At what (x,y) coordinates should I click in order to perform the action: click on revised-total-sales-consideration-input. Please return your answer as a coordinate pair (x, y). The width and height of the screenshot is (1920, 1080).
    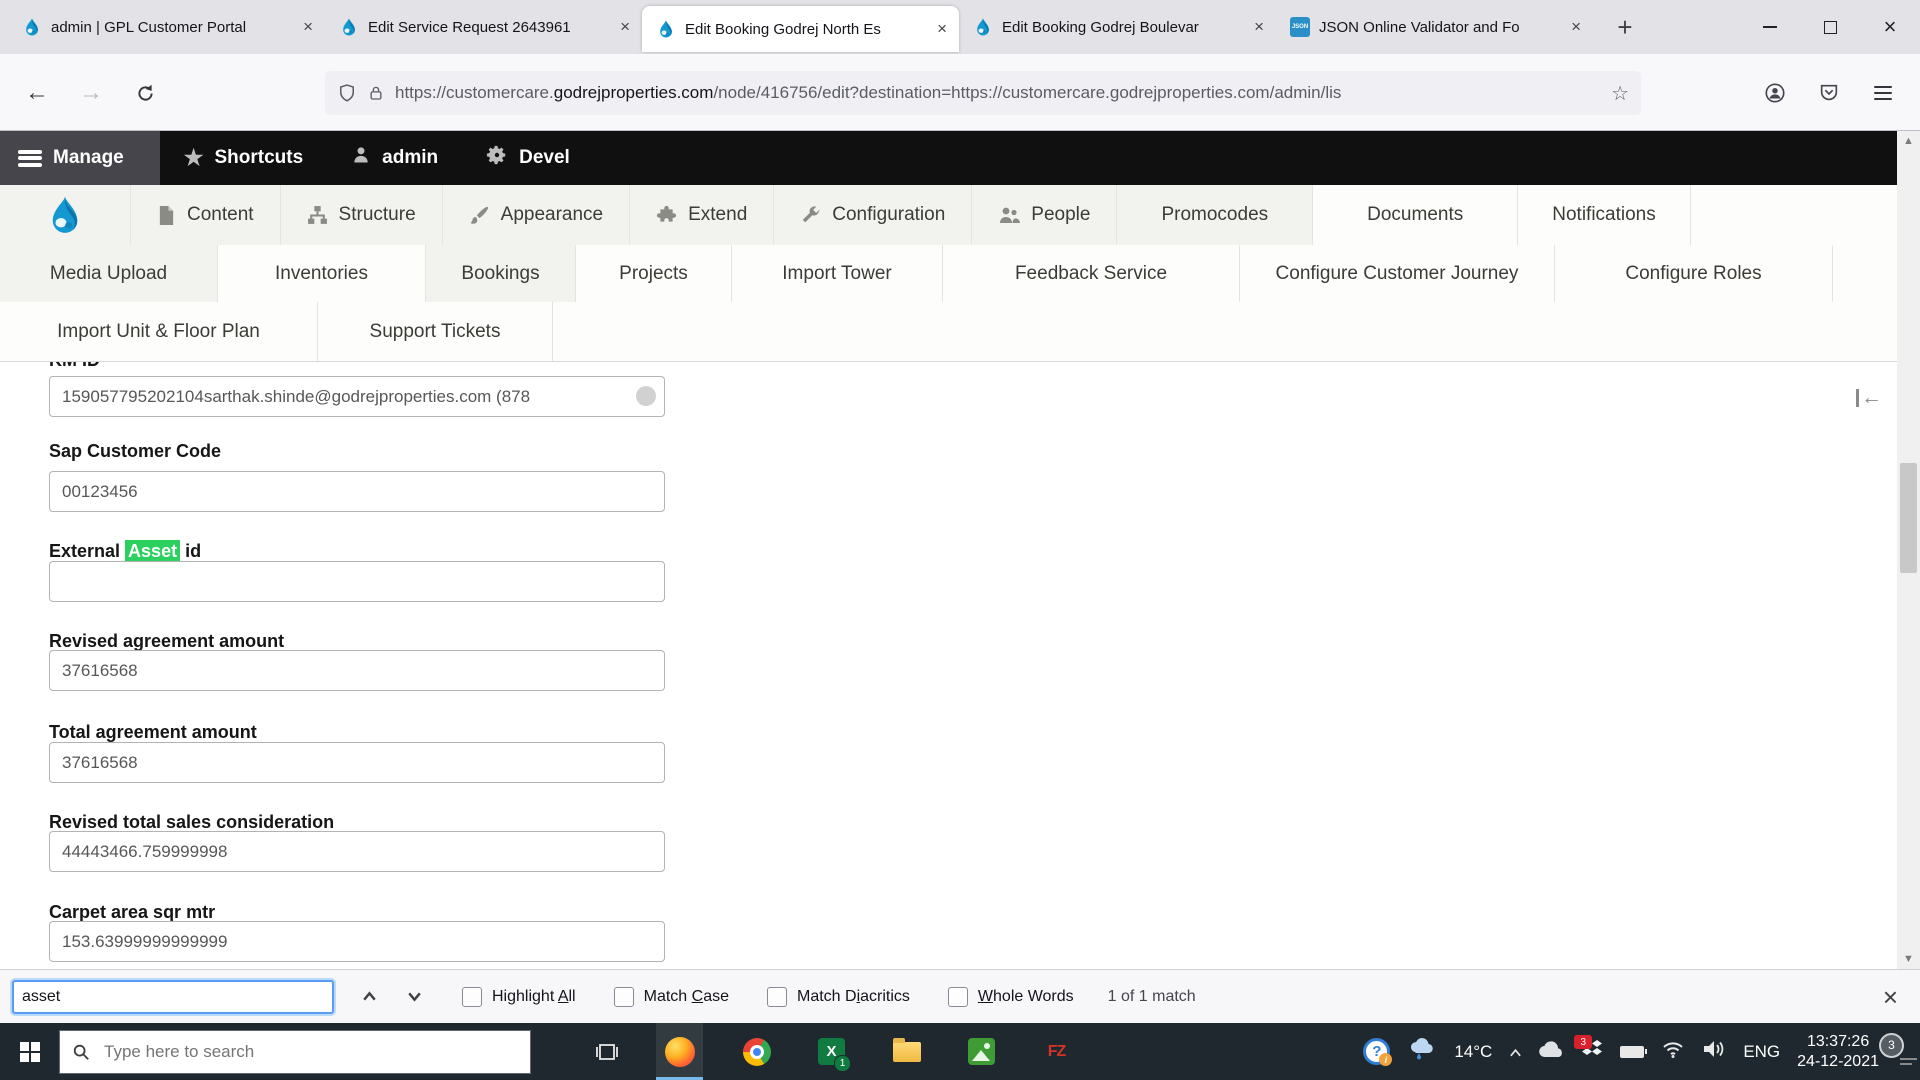
    Looking at the image, I should click on (357, 851).